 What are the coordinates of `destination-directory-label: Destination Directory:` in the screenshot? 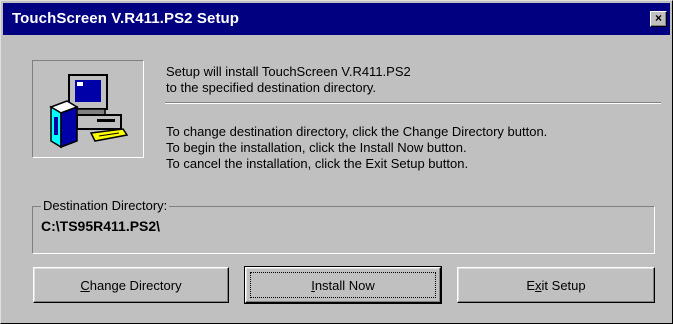 It's located at (105, 205).